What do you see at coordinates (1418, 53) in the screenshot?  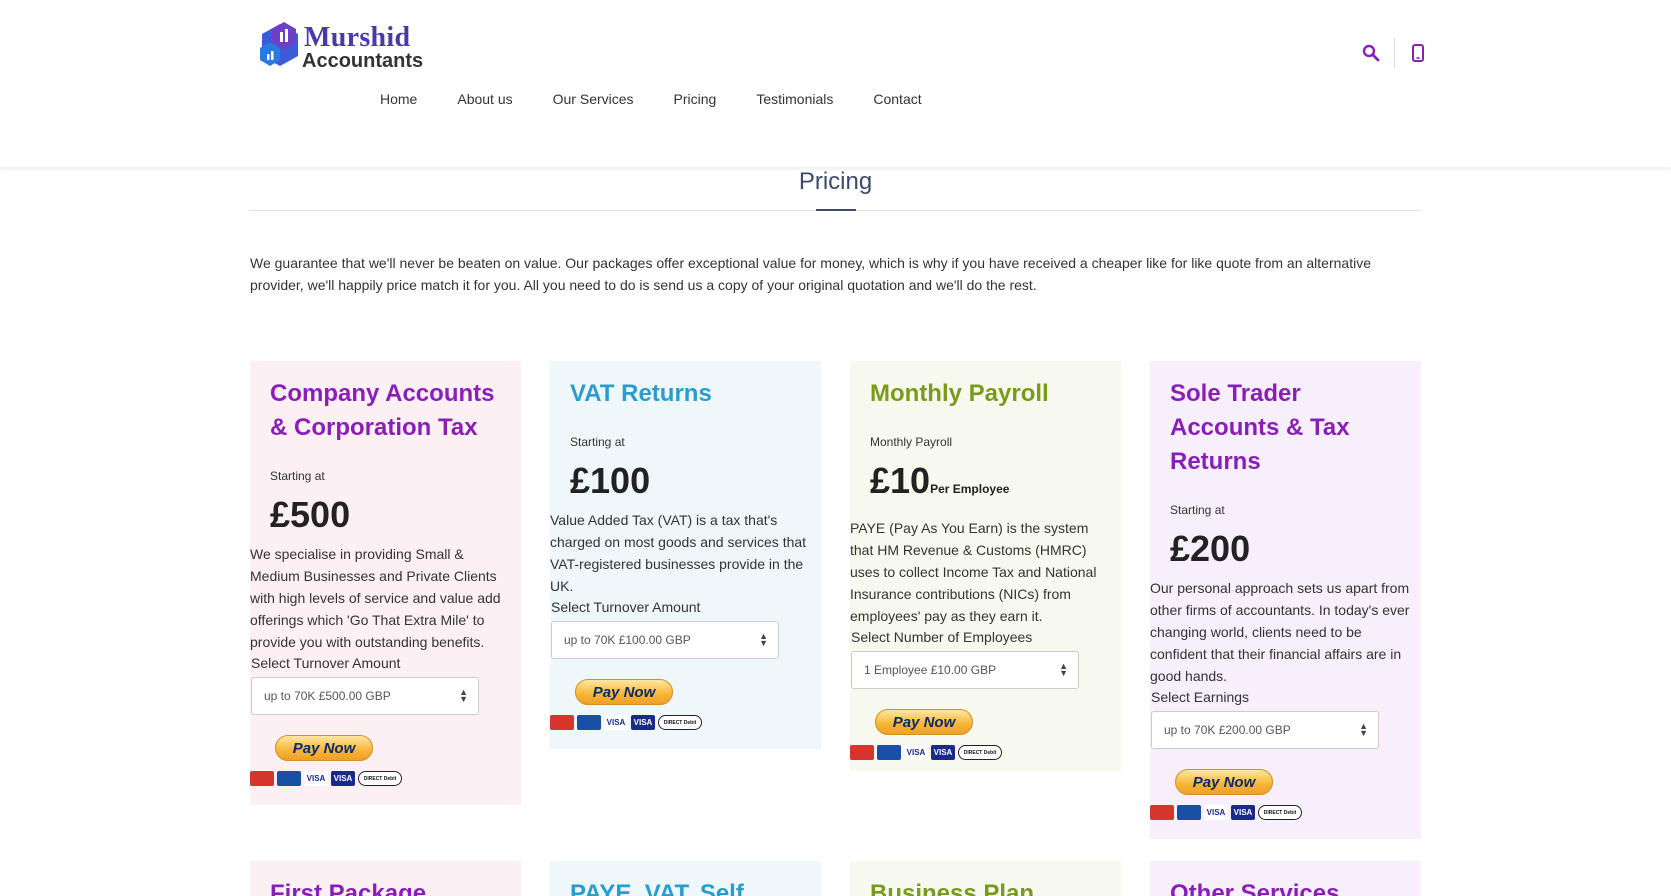 I see `mobile-phone-icon` at bounding box center [1418, 53].